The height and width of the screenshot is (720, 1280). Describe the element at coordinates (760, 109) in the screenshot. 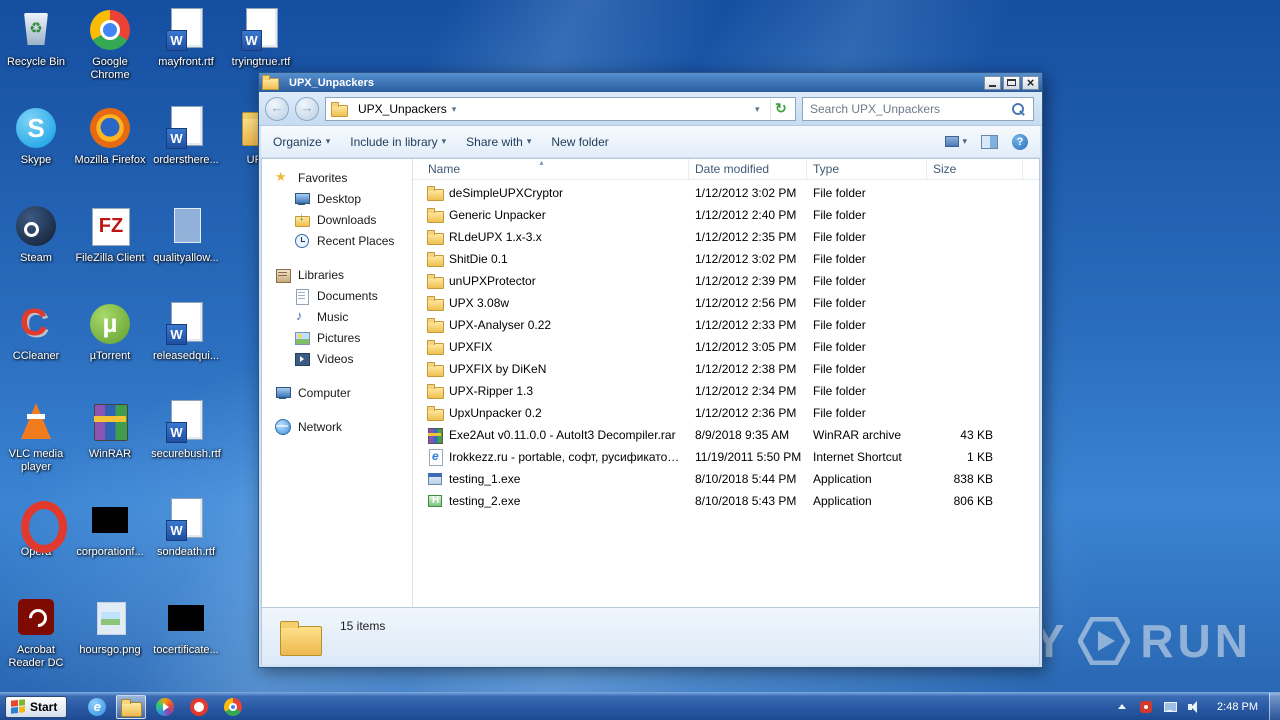

I see `address-history-caret-icon` at that location.